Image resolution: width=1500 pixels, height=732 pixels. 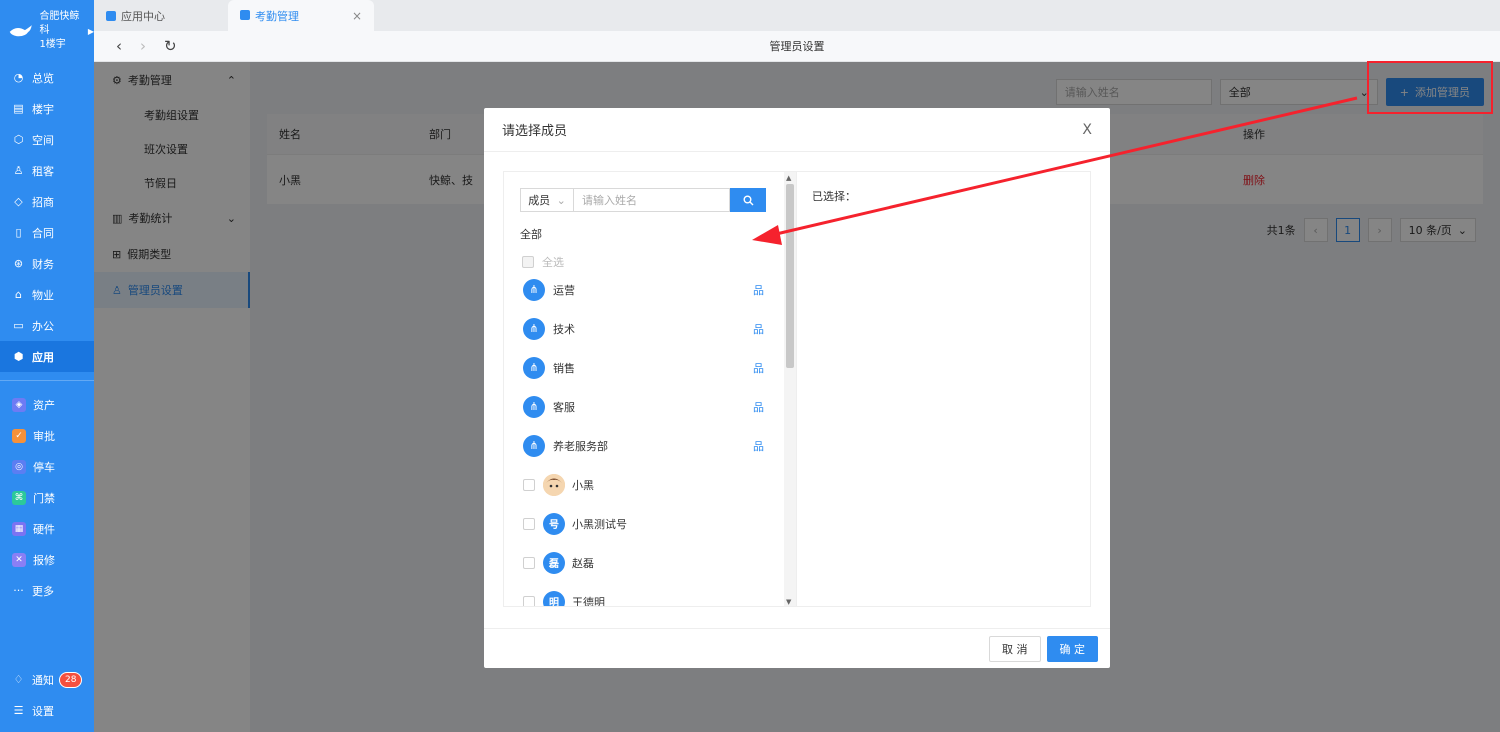 I want to click on notify-button: ♢ 通知 28, so click(x=47, y=679).